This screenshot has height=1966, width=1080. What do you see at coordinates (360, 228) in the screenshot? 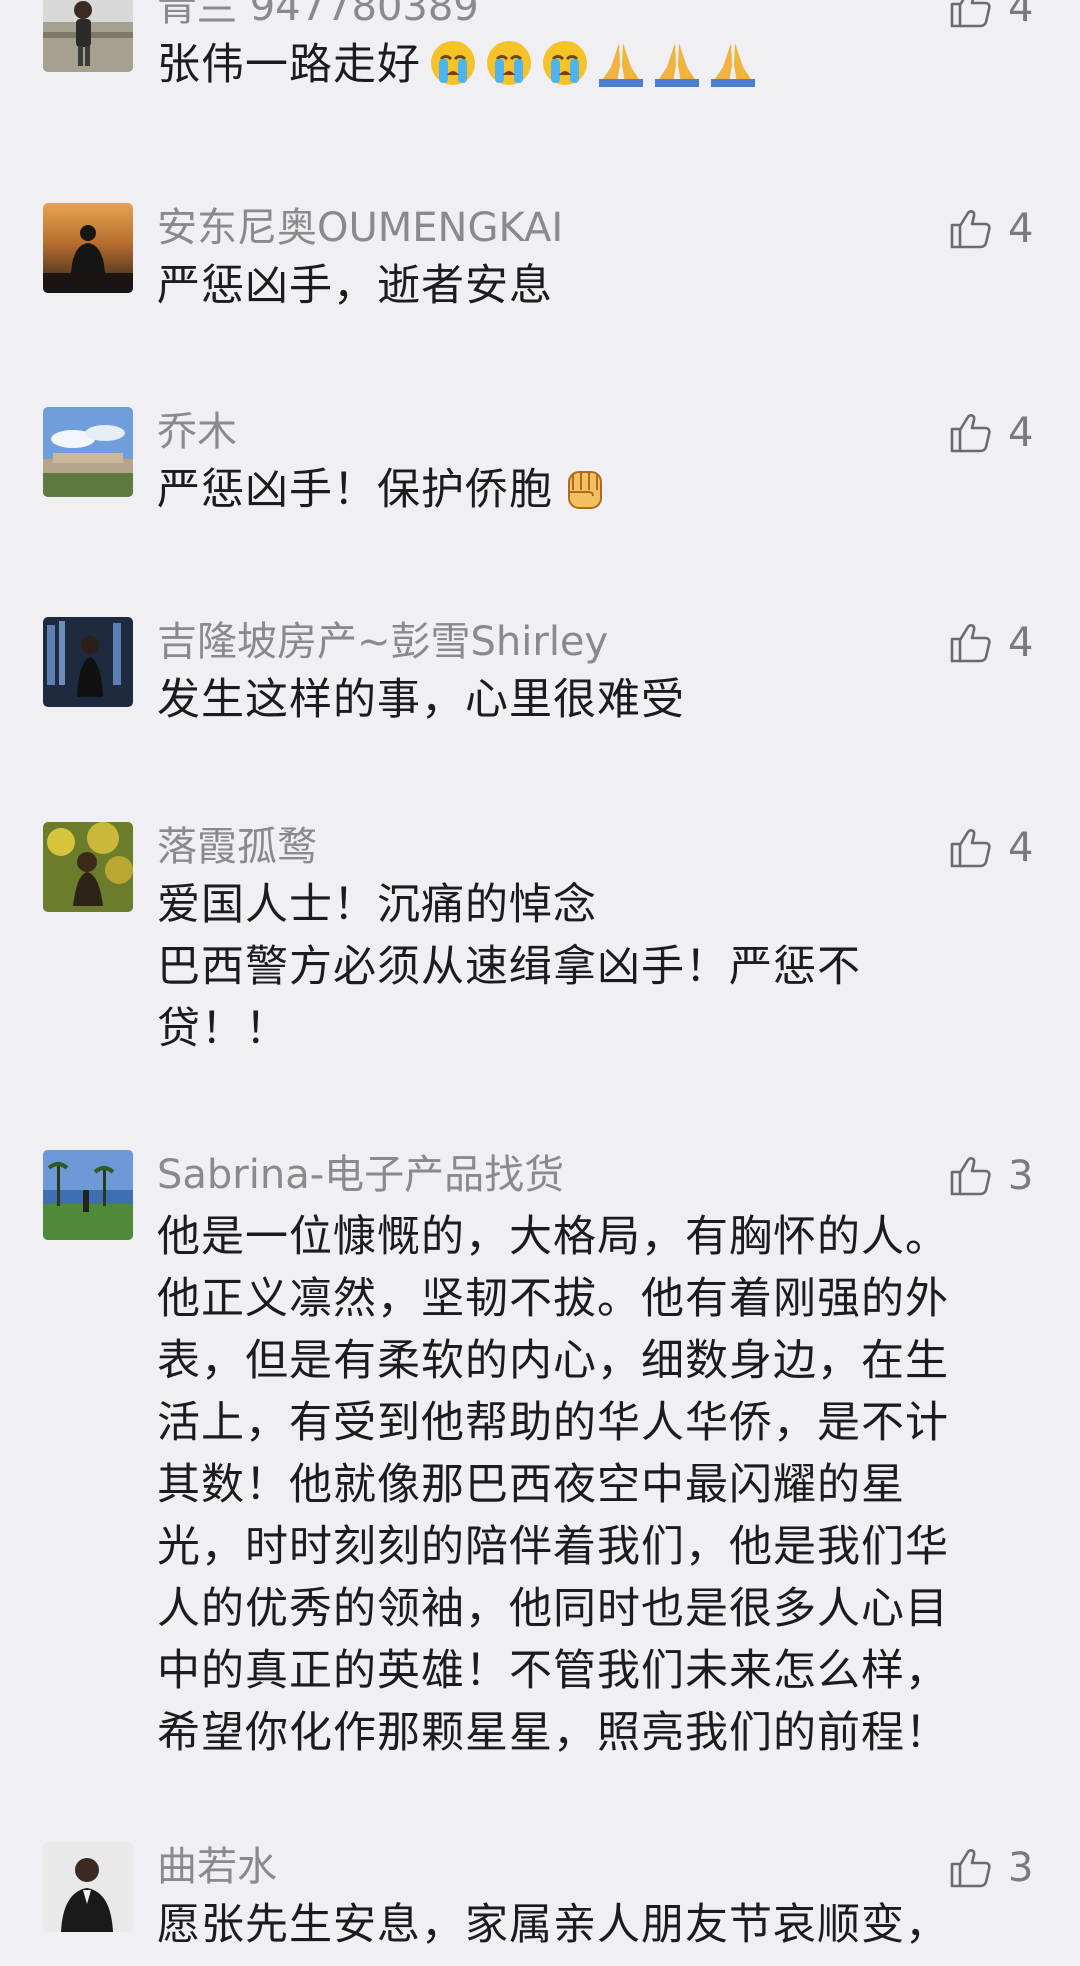
I see `commenter-name: 安东尼奥OUMENGKAI` at bounding box center [360, 228].